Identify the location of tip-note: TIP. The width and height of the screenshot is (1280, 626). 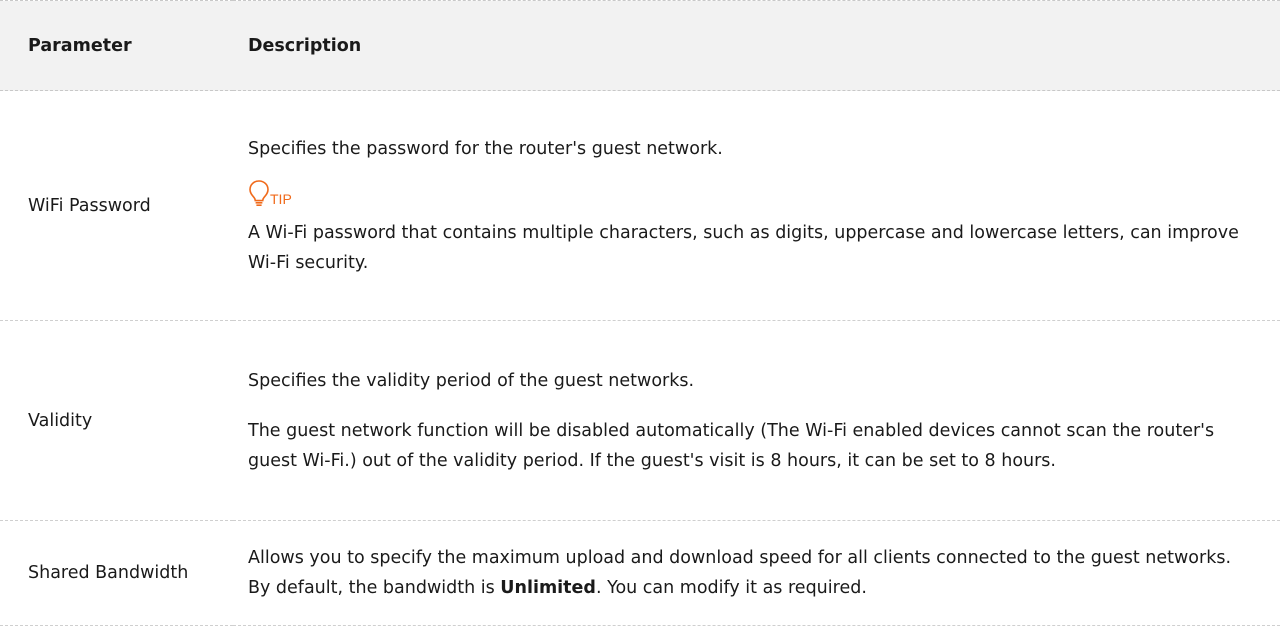
(750, 193).